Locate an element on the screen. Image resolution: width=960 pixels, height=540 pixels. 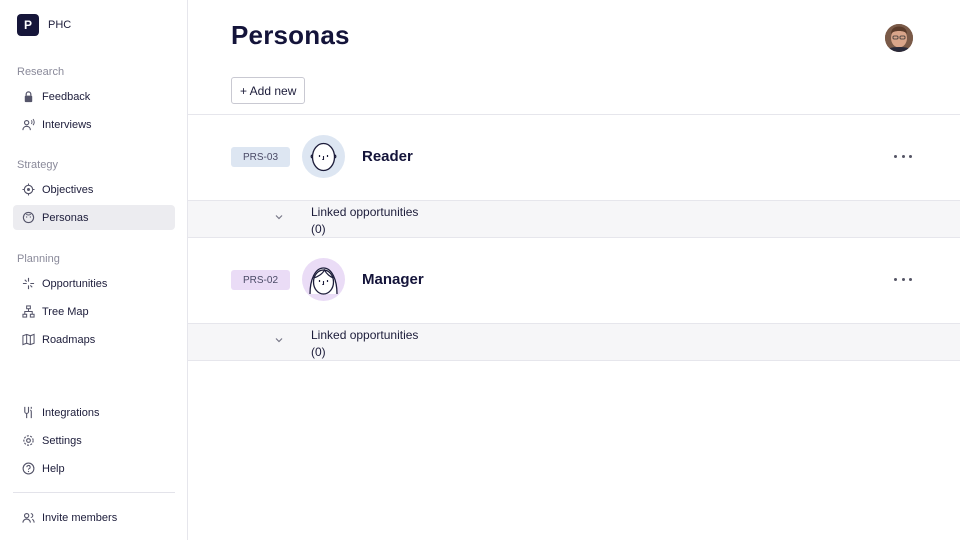
add-new-button: + Add new is located at coordinates (268, 90).